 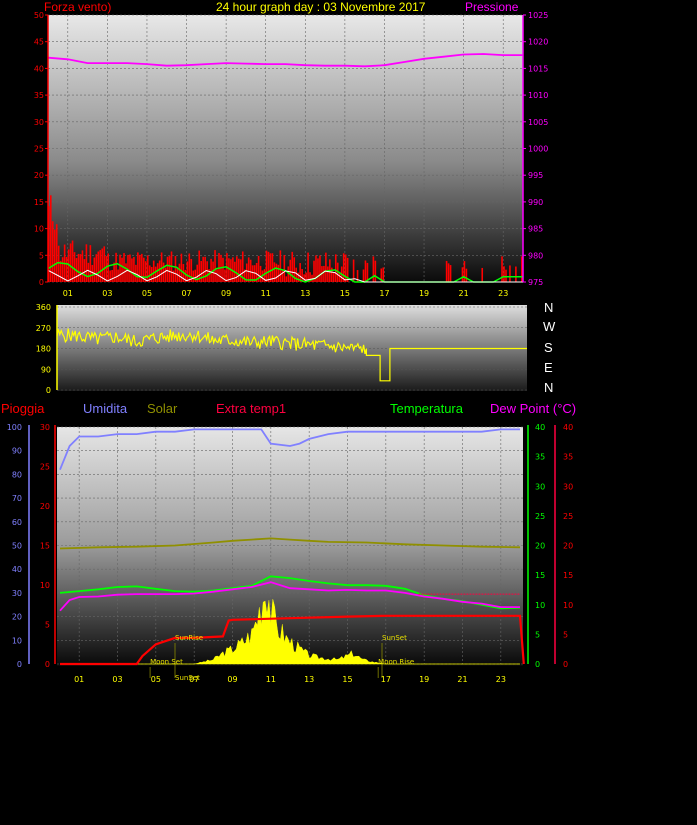 What do you see at coordinates (45, 546) in the screenshot?
I see `p3-rain-tick: 15` at bounding box center [45, 546].